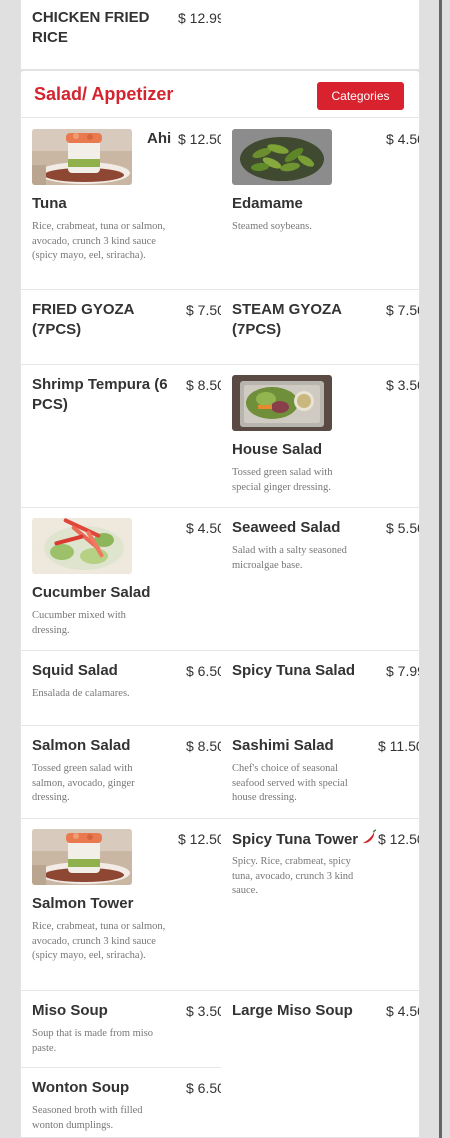 This screenshot has height=1138, width=450. I want to click on edamame-photo, so click(282, 157).